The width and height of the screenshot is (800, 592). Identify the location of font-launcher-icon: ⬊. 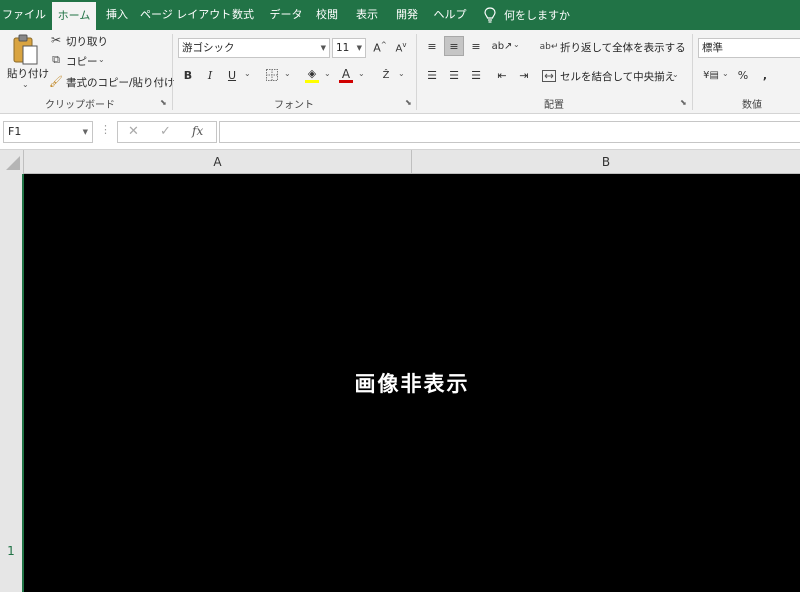
(408, 102).